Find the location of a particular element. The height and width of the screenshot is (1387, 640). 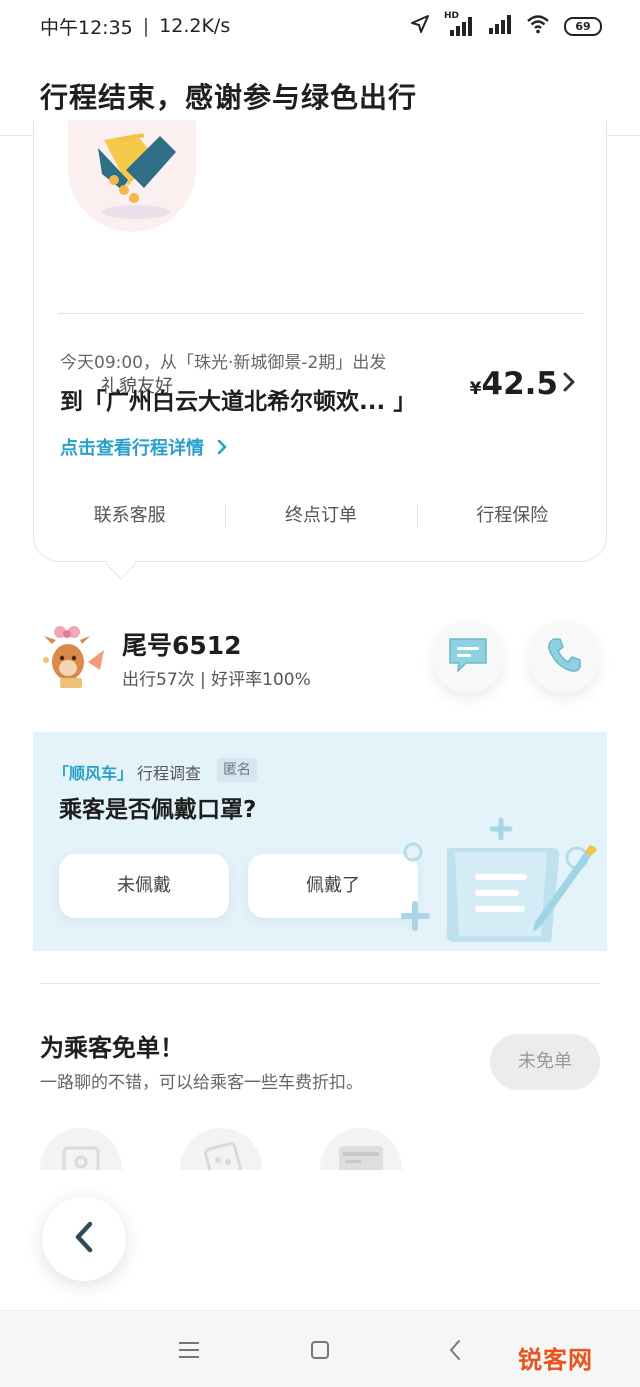

anonymous-badge: 匿名 is located at coordinates (237, 770).